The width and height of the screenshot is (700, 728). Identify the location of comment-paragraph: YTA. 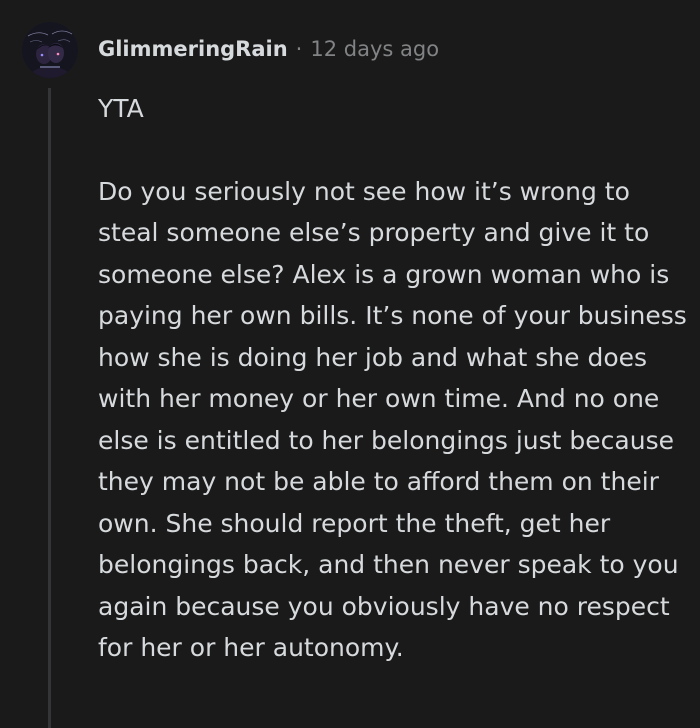
(121, 108).